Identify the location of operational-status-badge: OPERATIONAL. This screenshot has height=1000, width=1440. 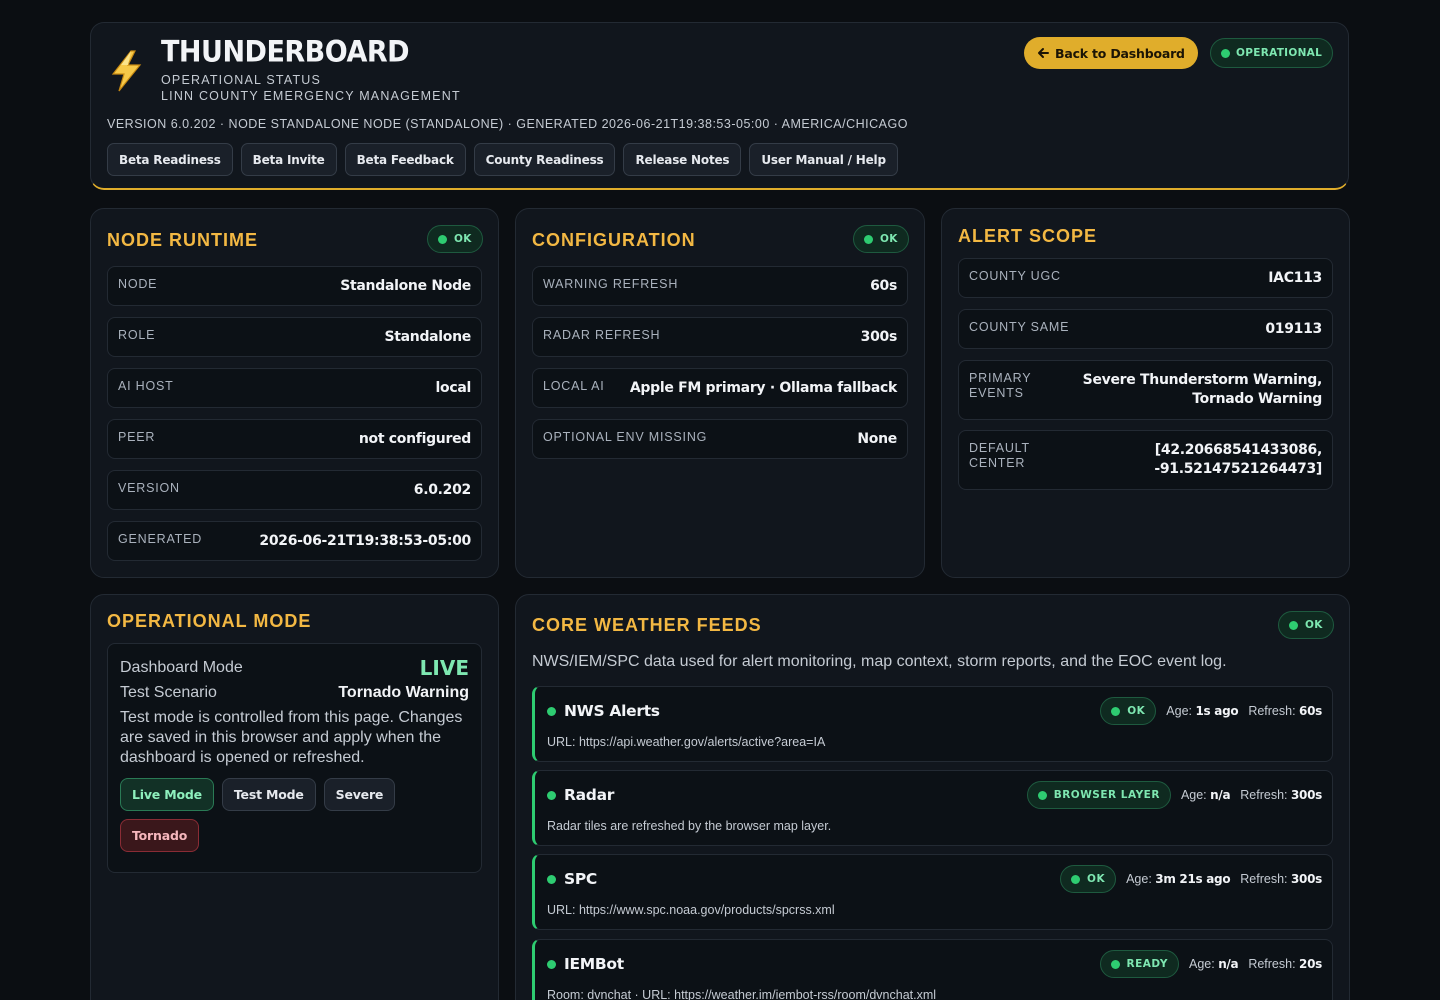
(1272, 53).